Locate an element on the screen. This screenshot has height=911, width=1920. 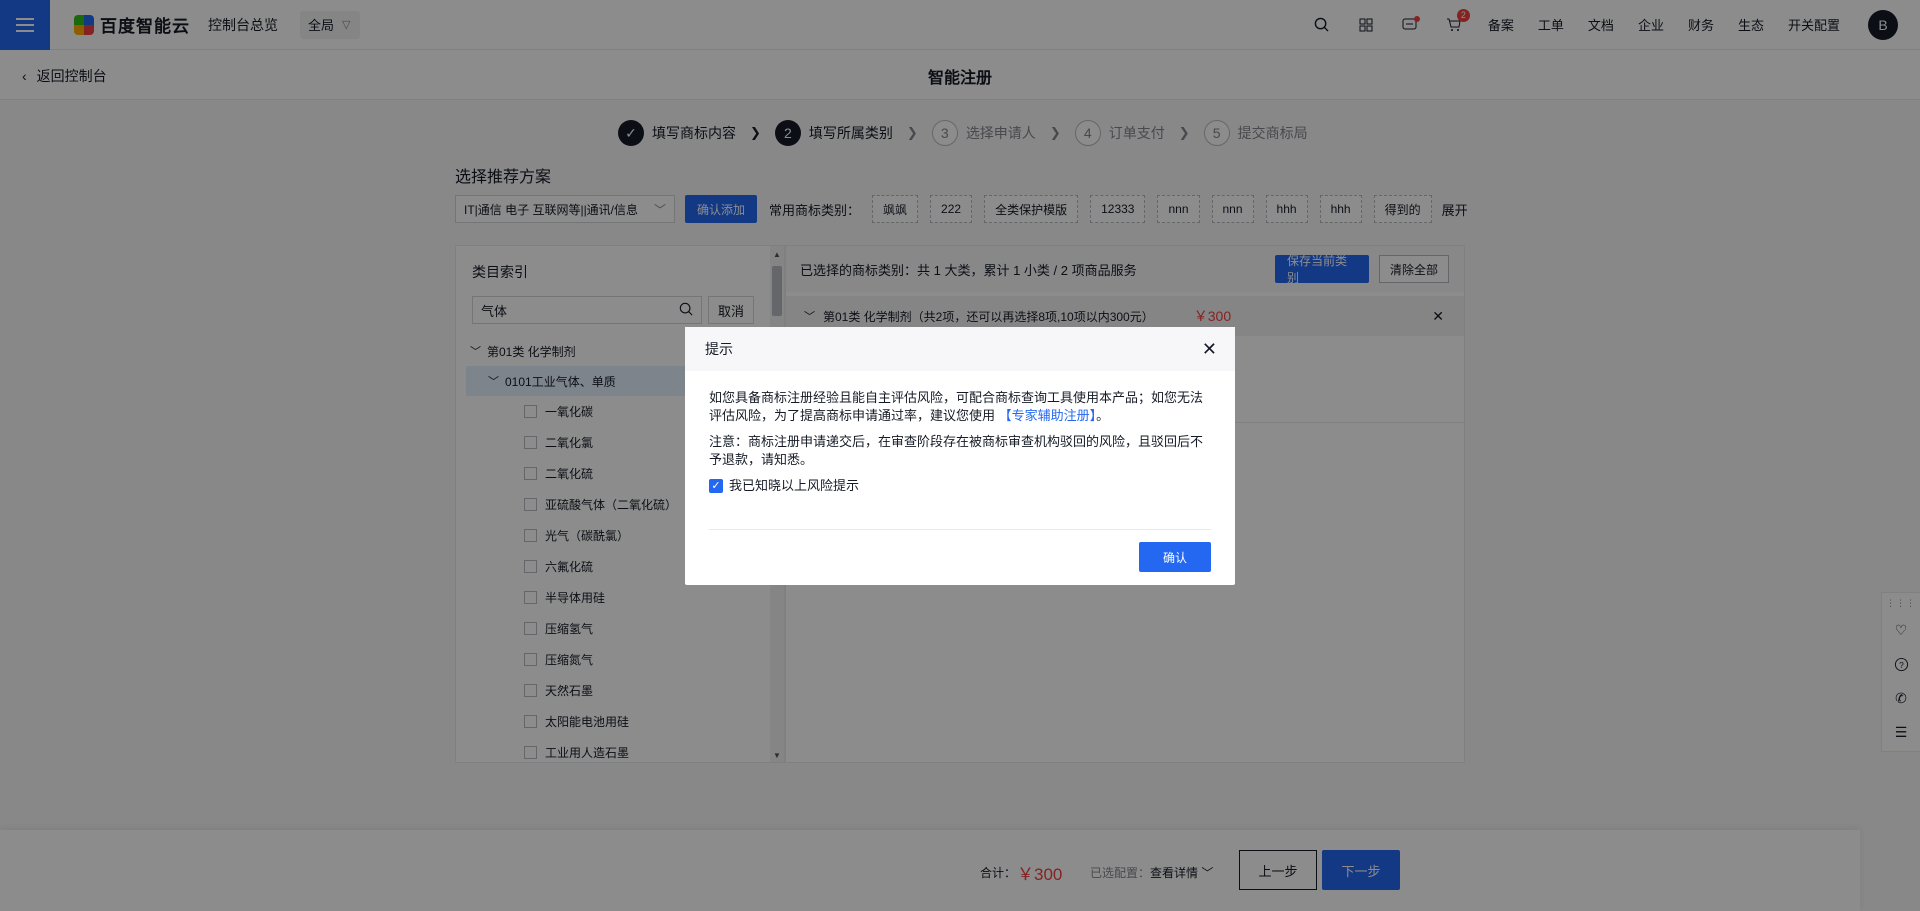
close-icon: ✕ is located at coordinates (1209, 349).